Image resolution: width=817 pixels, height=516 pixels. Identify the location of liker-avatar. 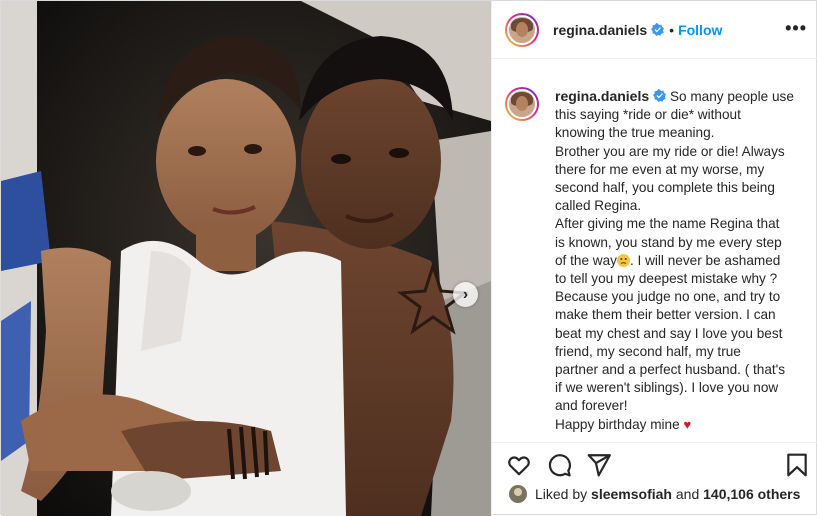
(518, 494).